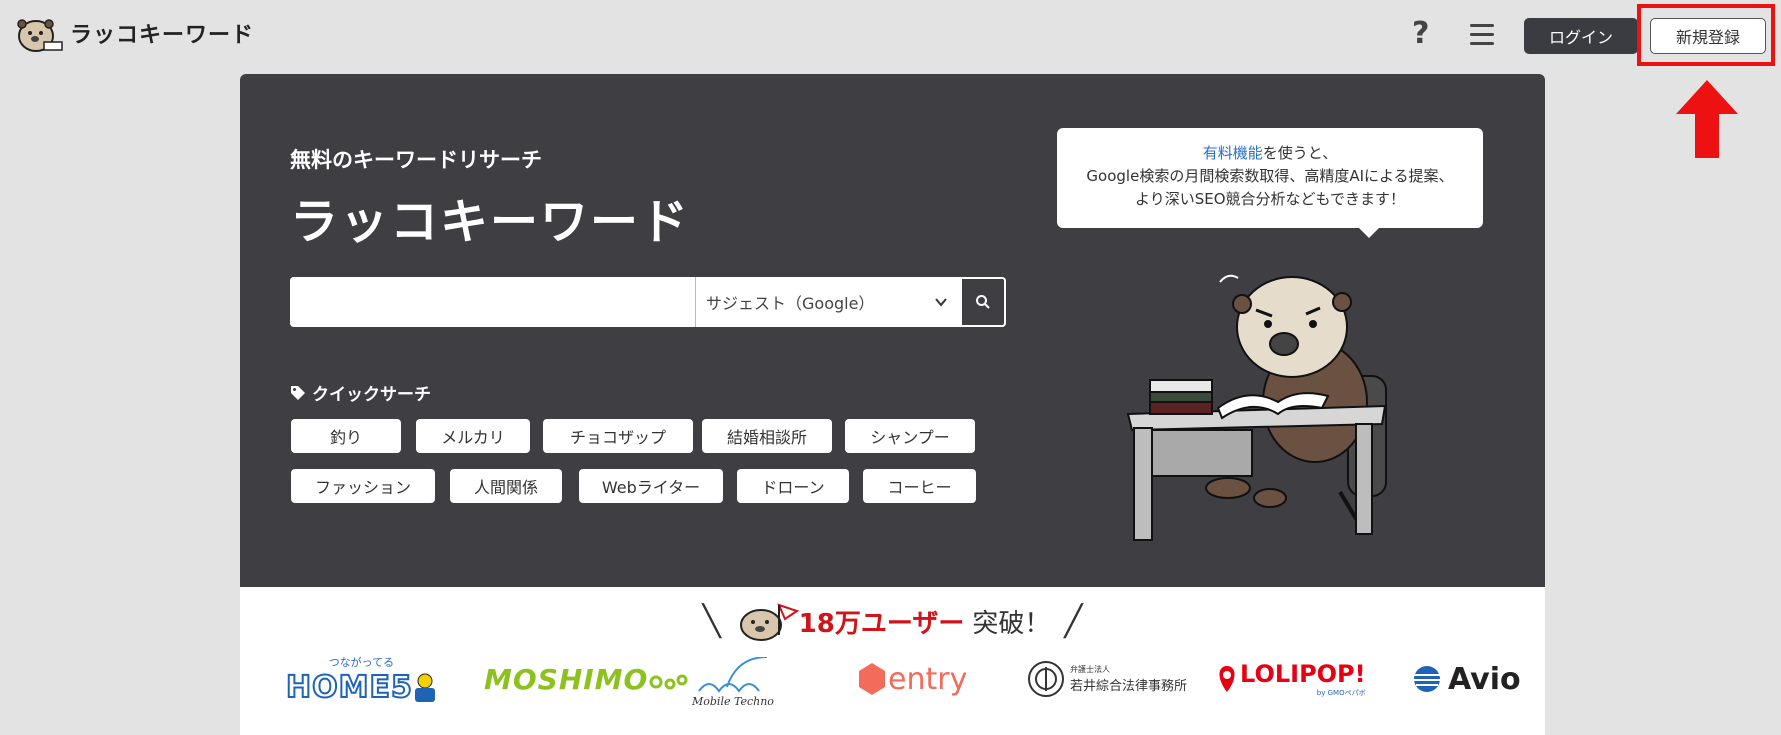 This screenshot has height=735, width=1781. Describe the element at coordinates (767, 436) in the screenshot. I see `quick-chip: 結婚相談所` at that location.